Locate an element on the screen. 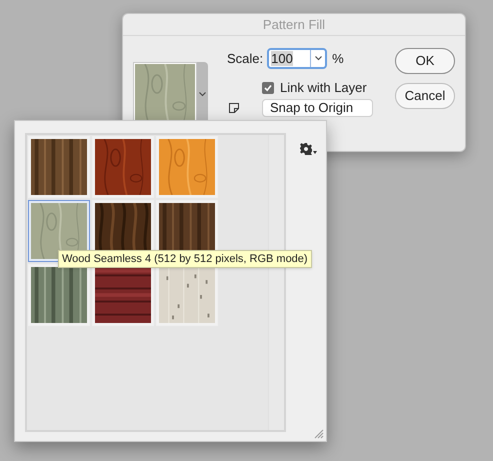 This screenshot has height=461, width=493. unit-label: % is located at coordinates (338, 59).